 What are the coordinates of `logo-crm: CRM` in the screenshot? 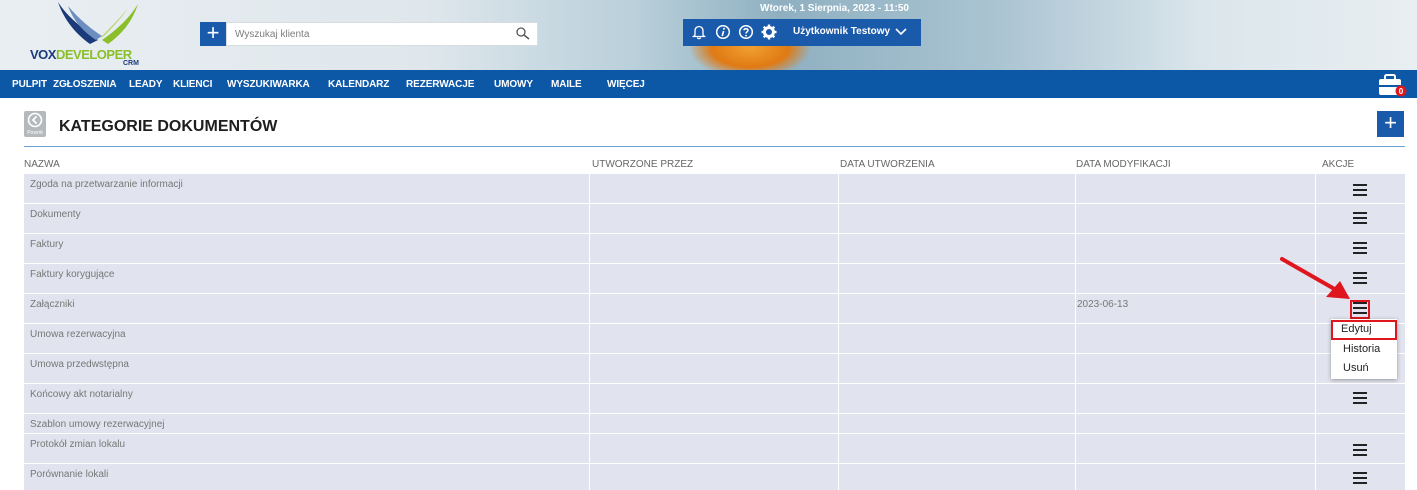 It's located at (131, 63).